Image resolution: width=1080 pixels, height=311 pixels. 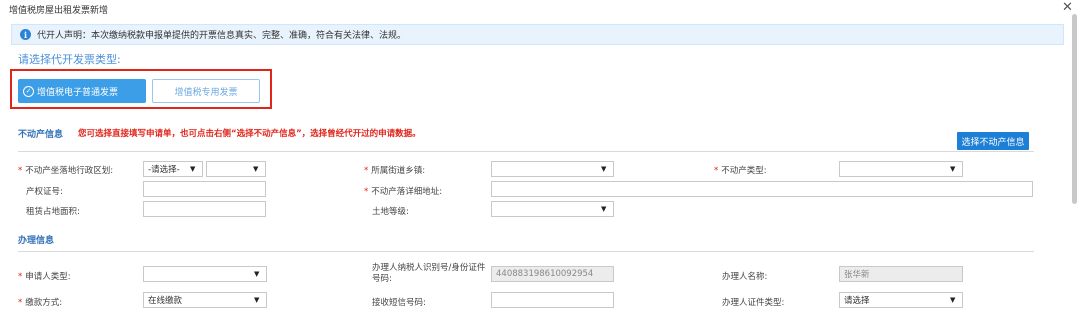 I want to click on handler-name-label: 办理人名称:, so click(x=745, y=277).